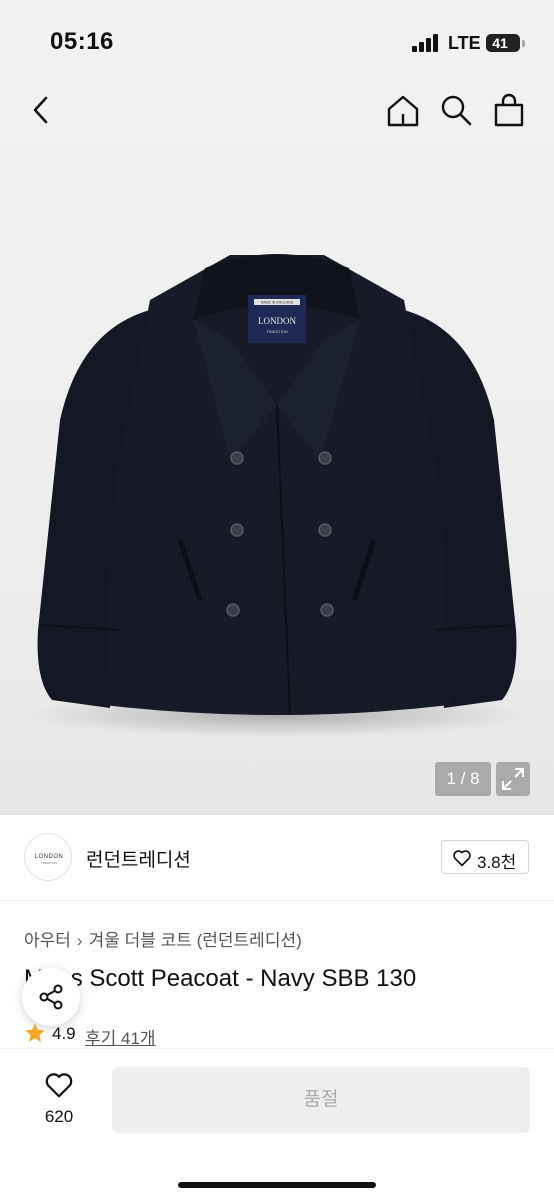 The height and width of the screenshot is (1200, 554). I want to click on battery-icon: 41, so click(503, 43).